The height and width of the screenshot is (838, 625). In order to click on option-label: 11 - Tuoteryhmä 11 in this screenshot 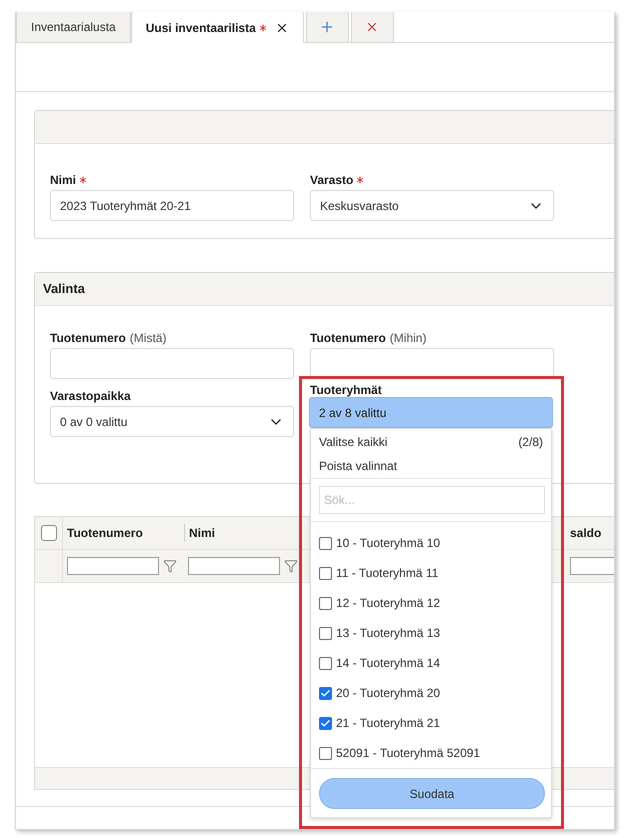, I will do `click(387, 573)`.